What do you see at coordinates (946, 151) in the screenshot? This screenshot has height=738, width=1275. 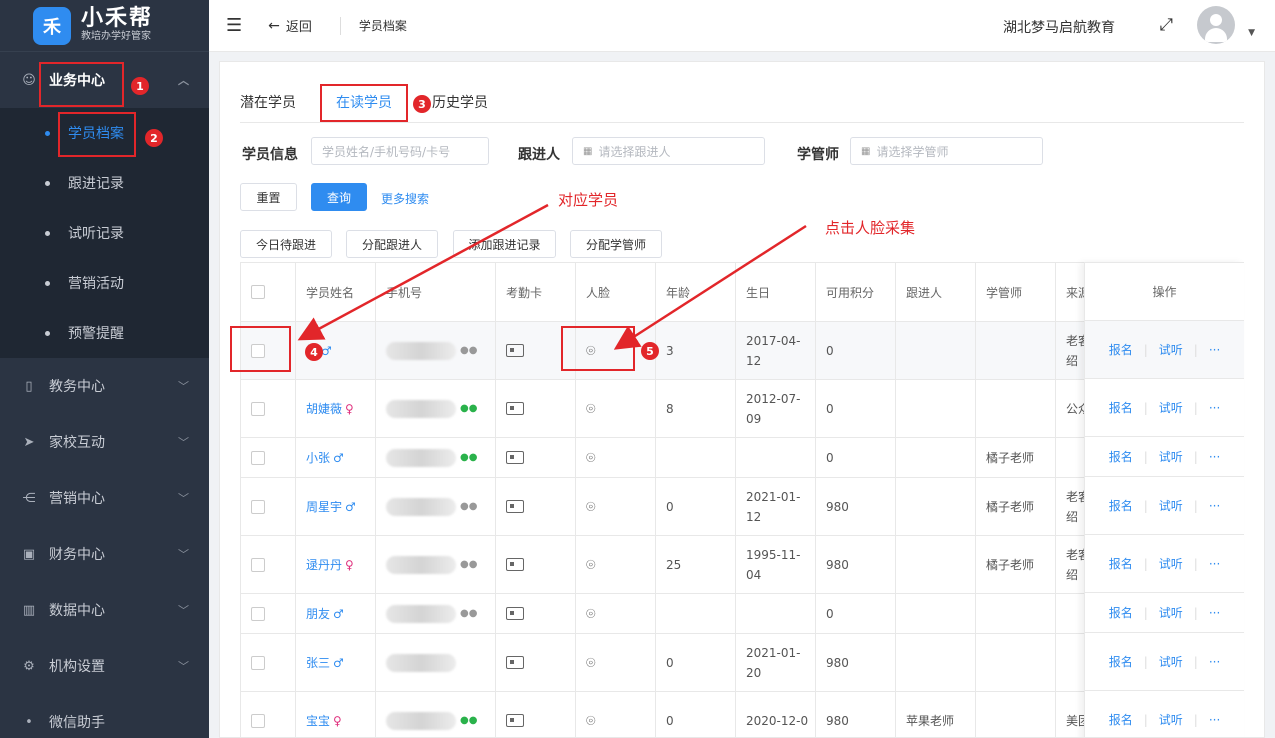 I see `manager-select: ▦ 请选择学管师` at bounding box center [946, 151].